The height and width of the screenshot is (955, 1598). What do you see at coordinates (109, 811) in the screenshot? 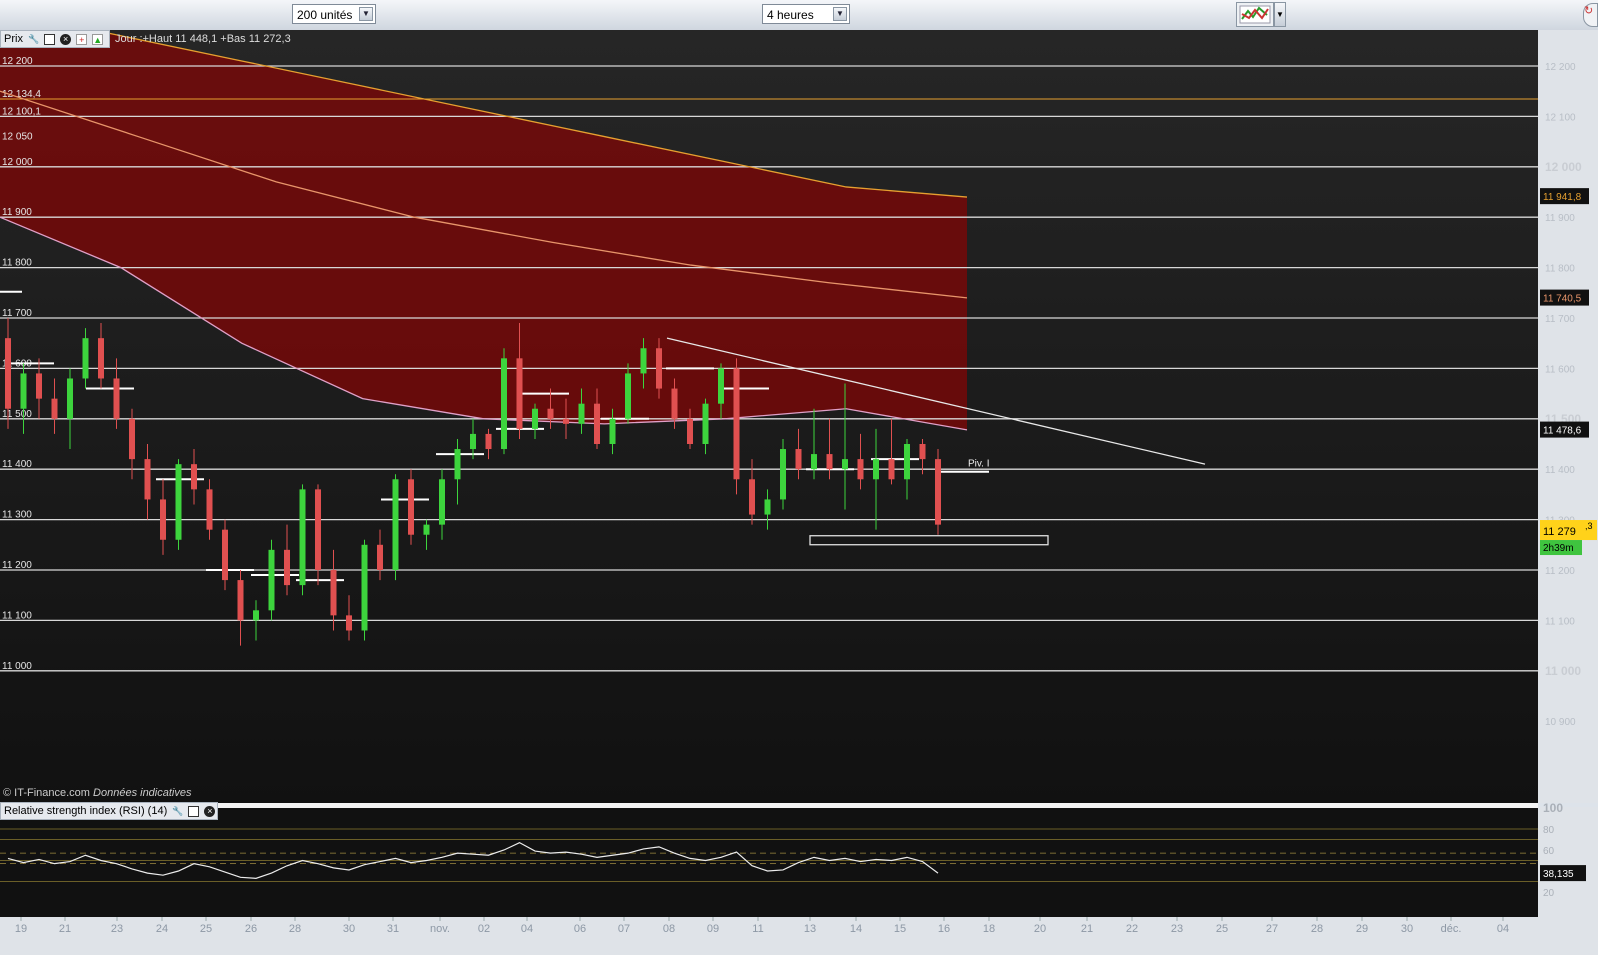
I see `rsi-panel-header: Relative strength index (RSI) (14) 🔧 ×` at bounding box center [109, 811].